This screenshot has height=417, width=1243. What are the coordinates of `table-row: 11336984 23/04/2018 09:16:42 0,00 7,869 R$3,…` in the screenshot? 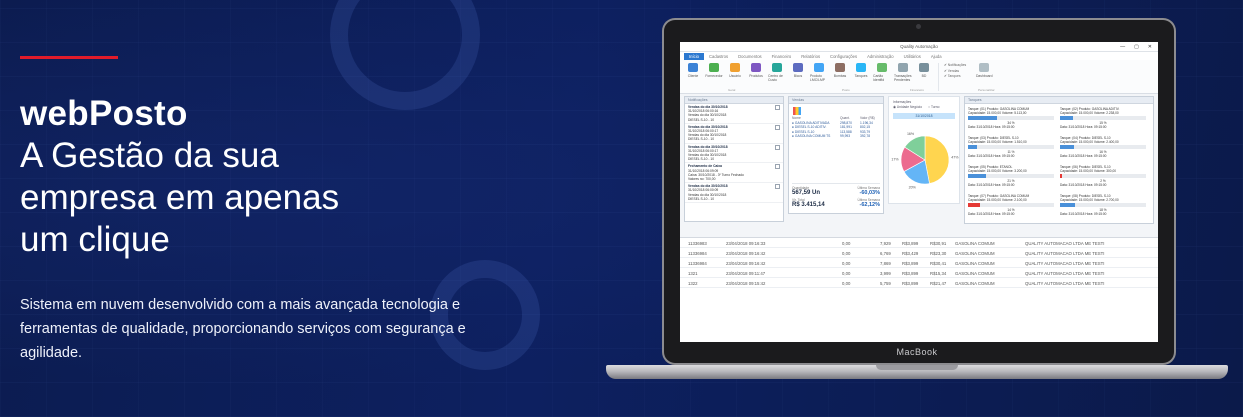 It's located at (919, 263).